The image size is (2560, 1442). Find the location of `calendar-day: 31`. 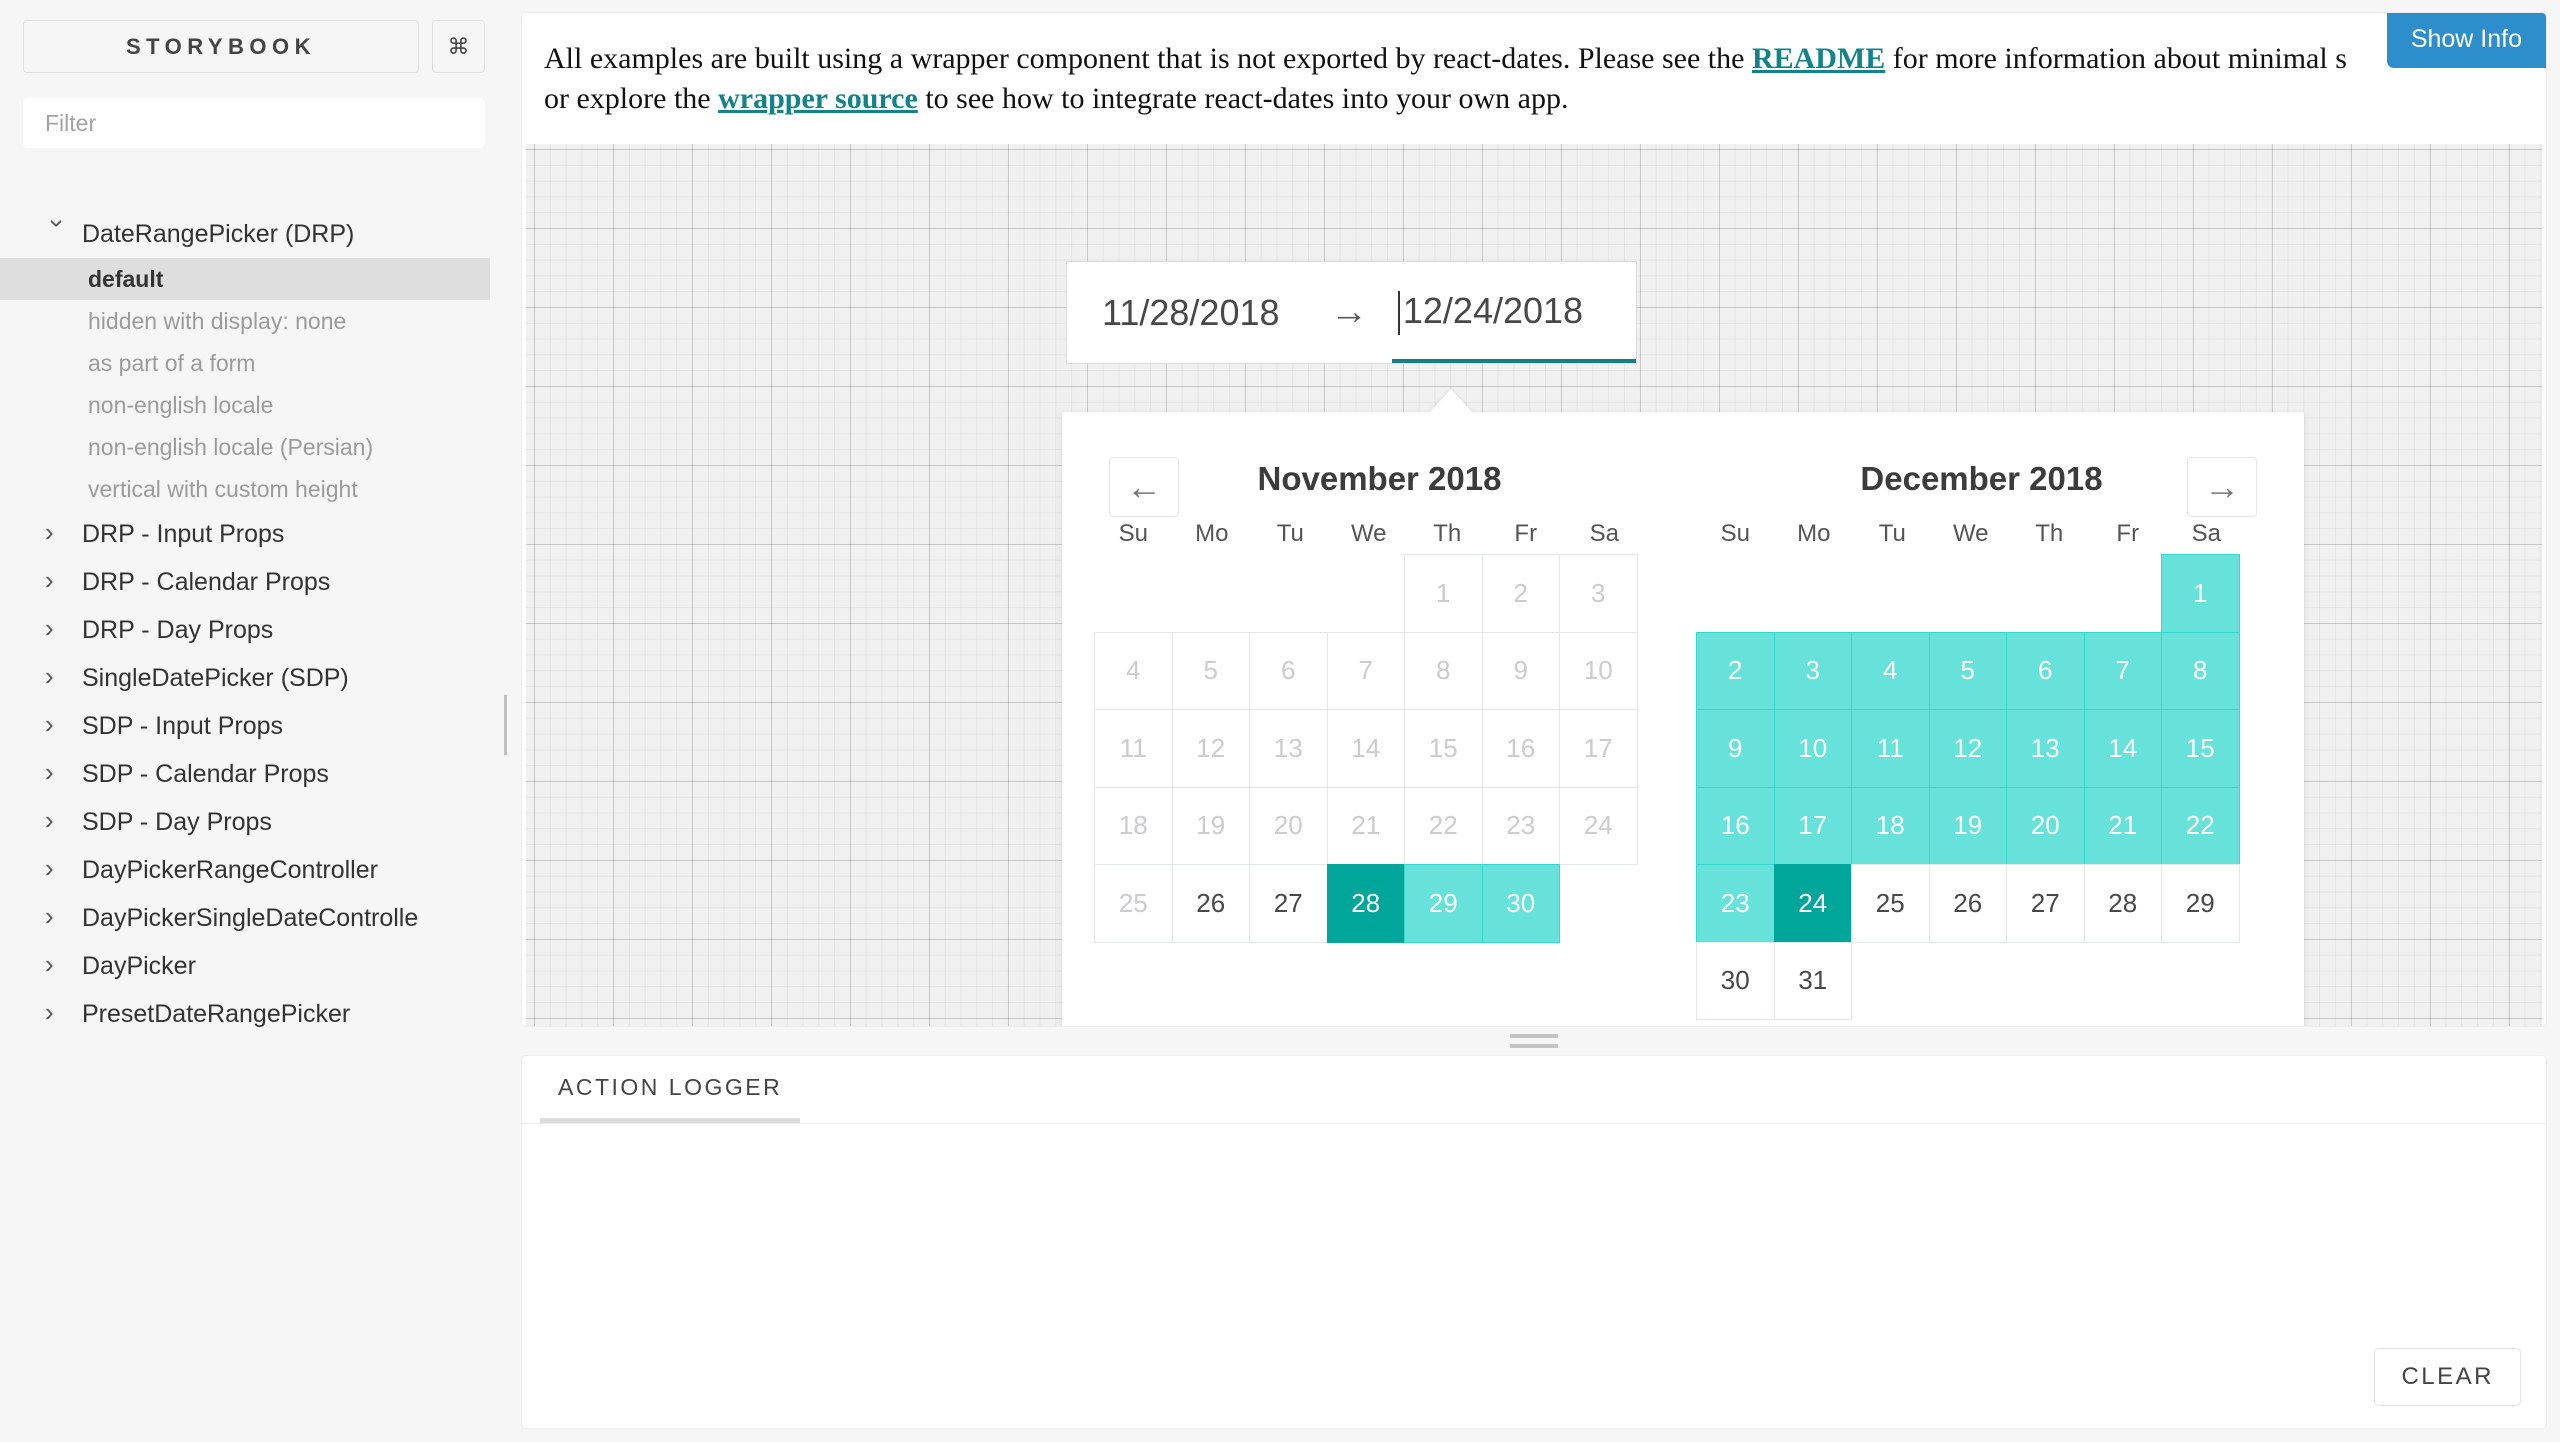

calendar-day: 31 is located at coordinates (1812, 981).